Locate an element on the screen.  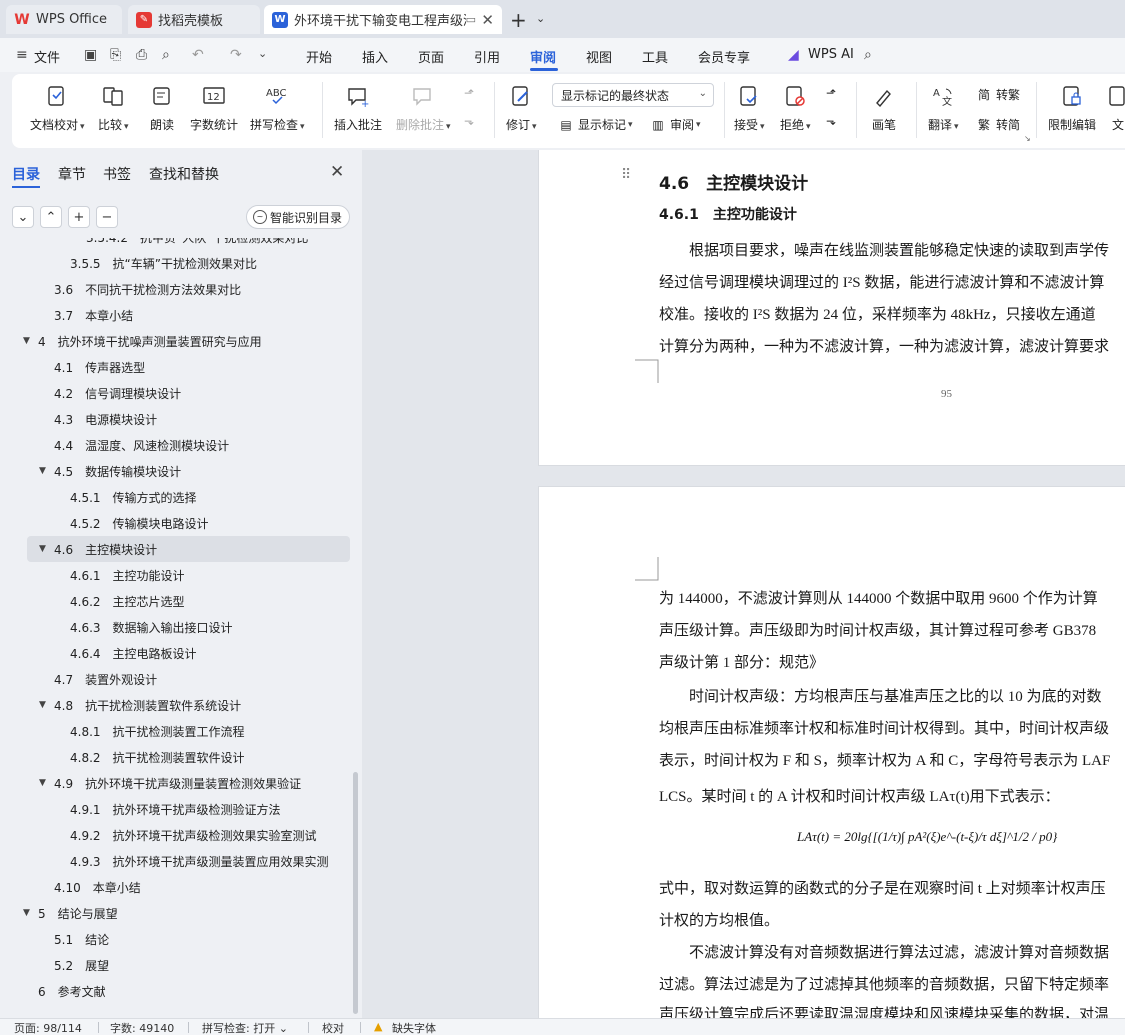
toc-item: 4.4 温湿度、风速检测模块设计 is located at coordinates (176, 445).